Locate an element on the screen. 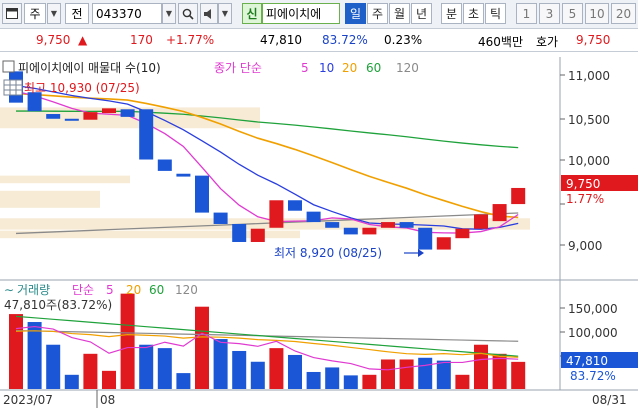 This screenshot has width=638, height=408. ma120-legend: 120 is located at coordinates (407, 68).